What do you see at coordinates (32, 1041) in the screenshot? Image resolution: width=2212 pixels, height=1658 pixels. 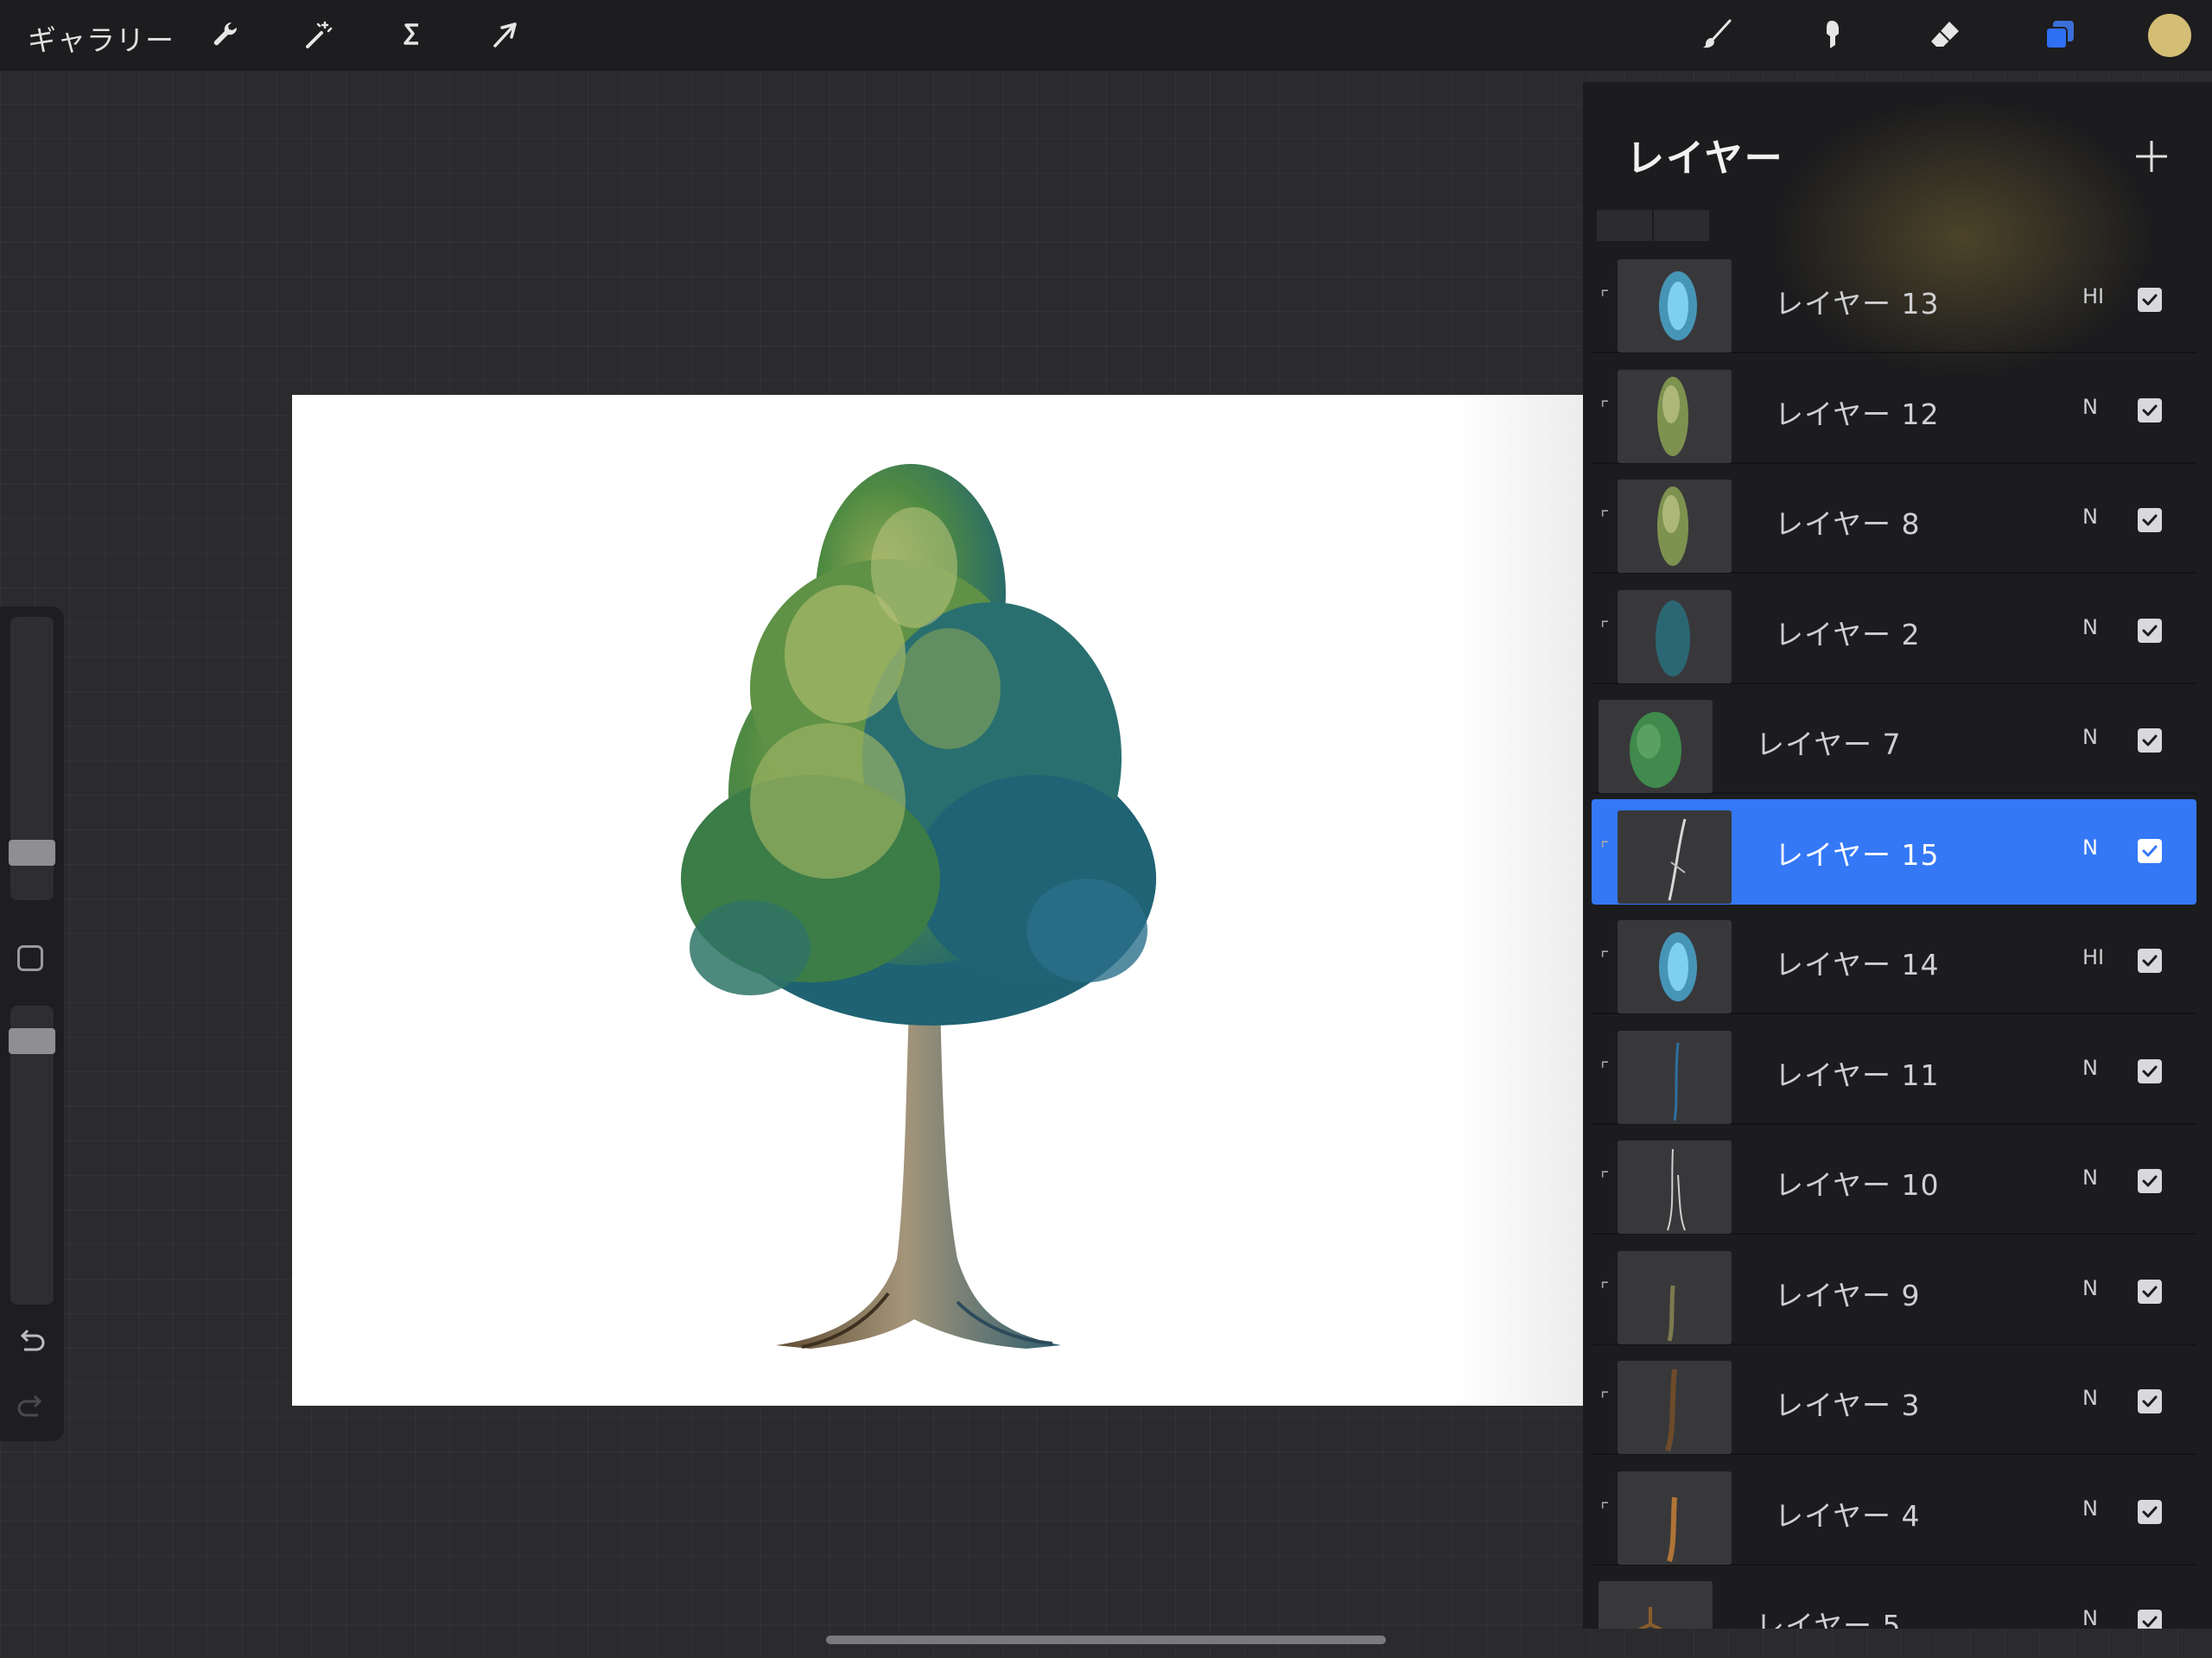 I see `opacity-thumb` at bounding box center [32, 1041].